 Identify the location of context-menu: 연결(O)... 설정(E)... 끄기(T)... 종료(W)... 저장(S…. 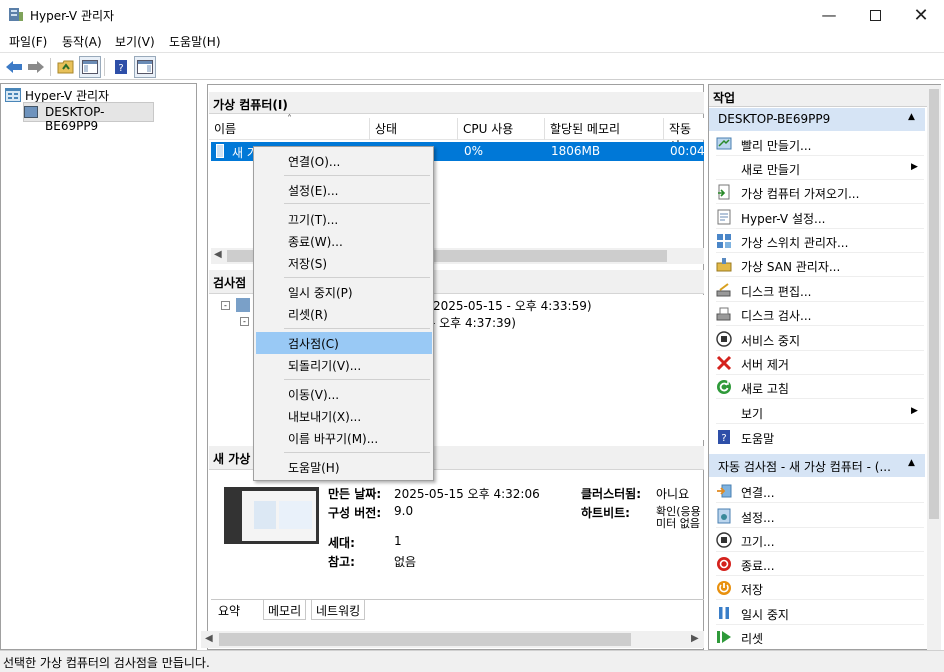
(343, 313).